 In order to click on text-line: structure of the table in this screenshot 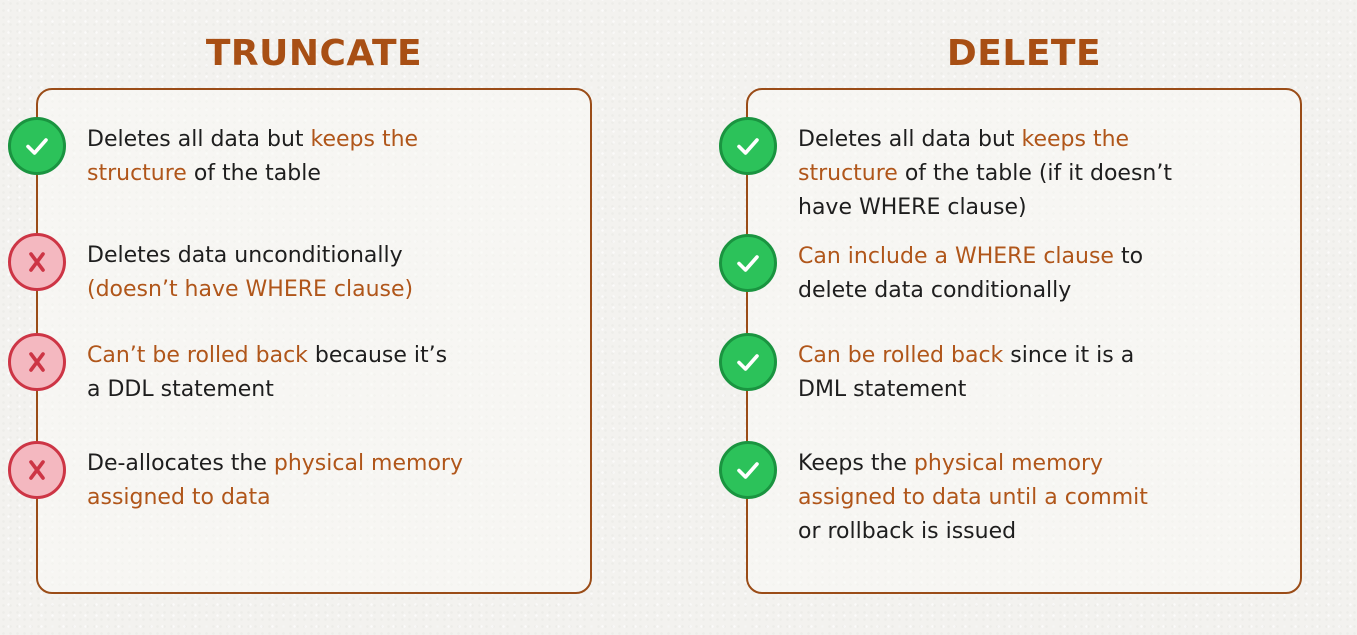, I will do `click(252, 174)`.